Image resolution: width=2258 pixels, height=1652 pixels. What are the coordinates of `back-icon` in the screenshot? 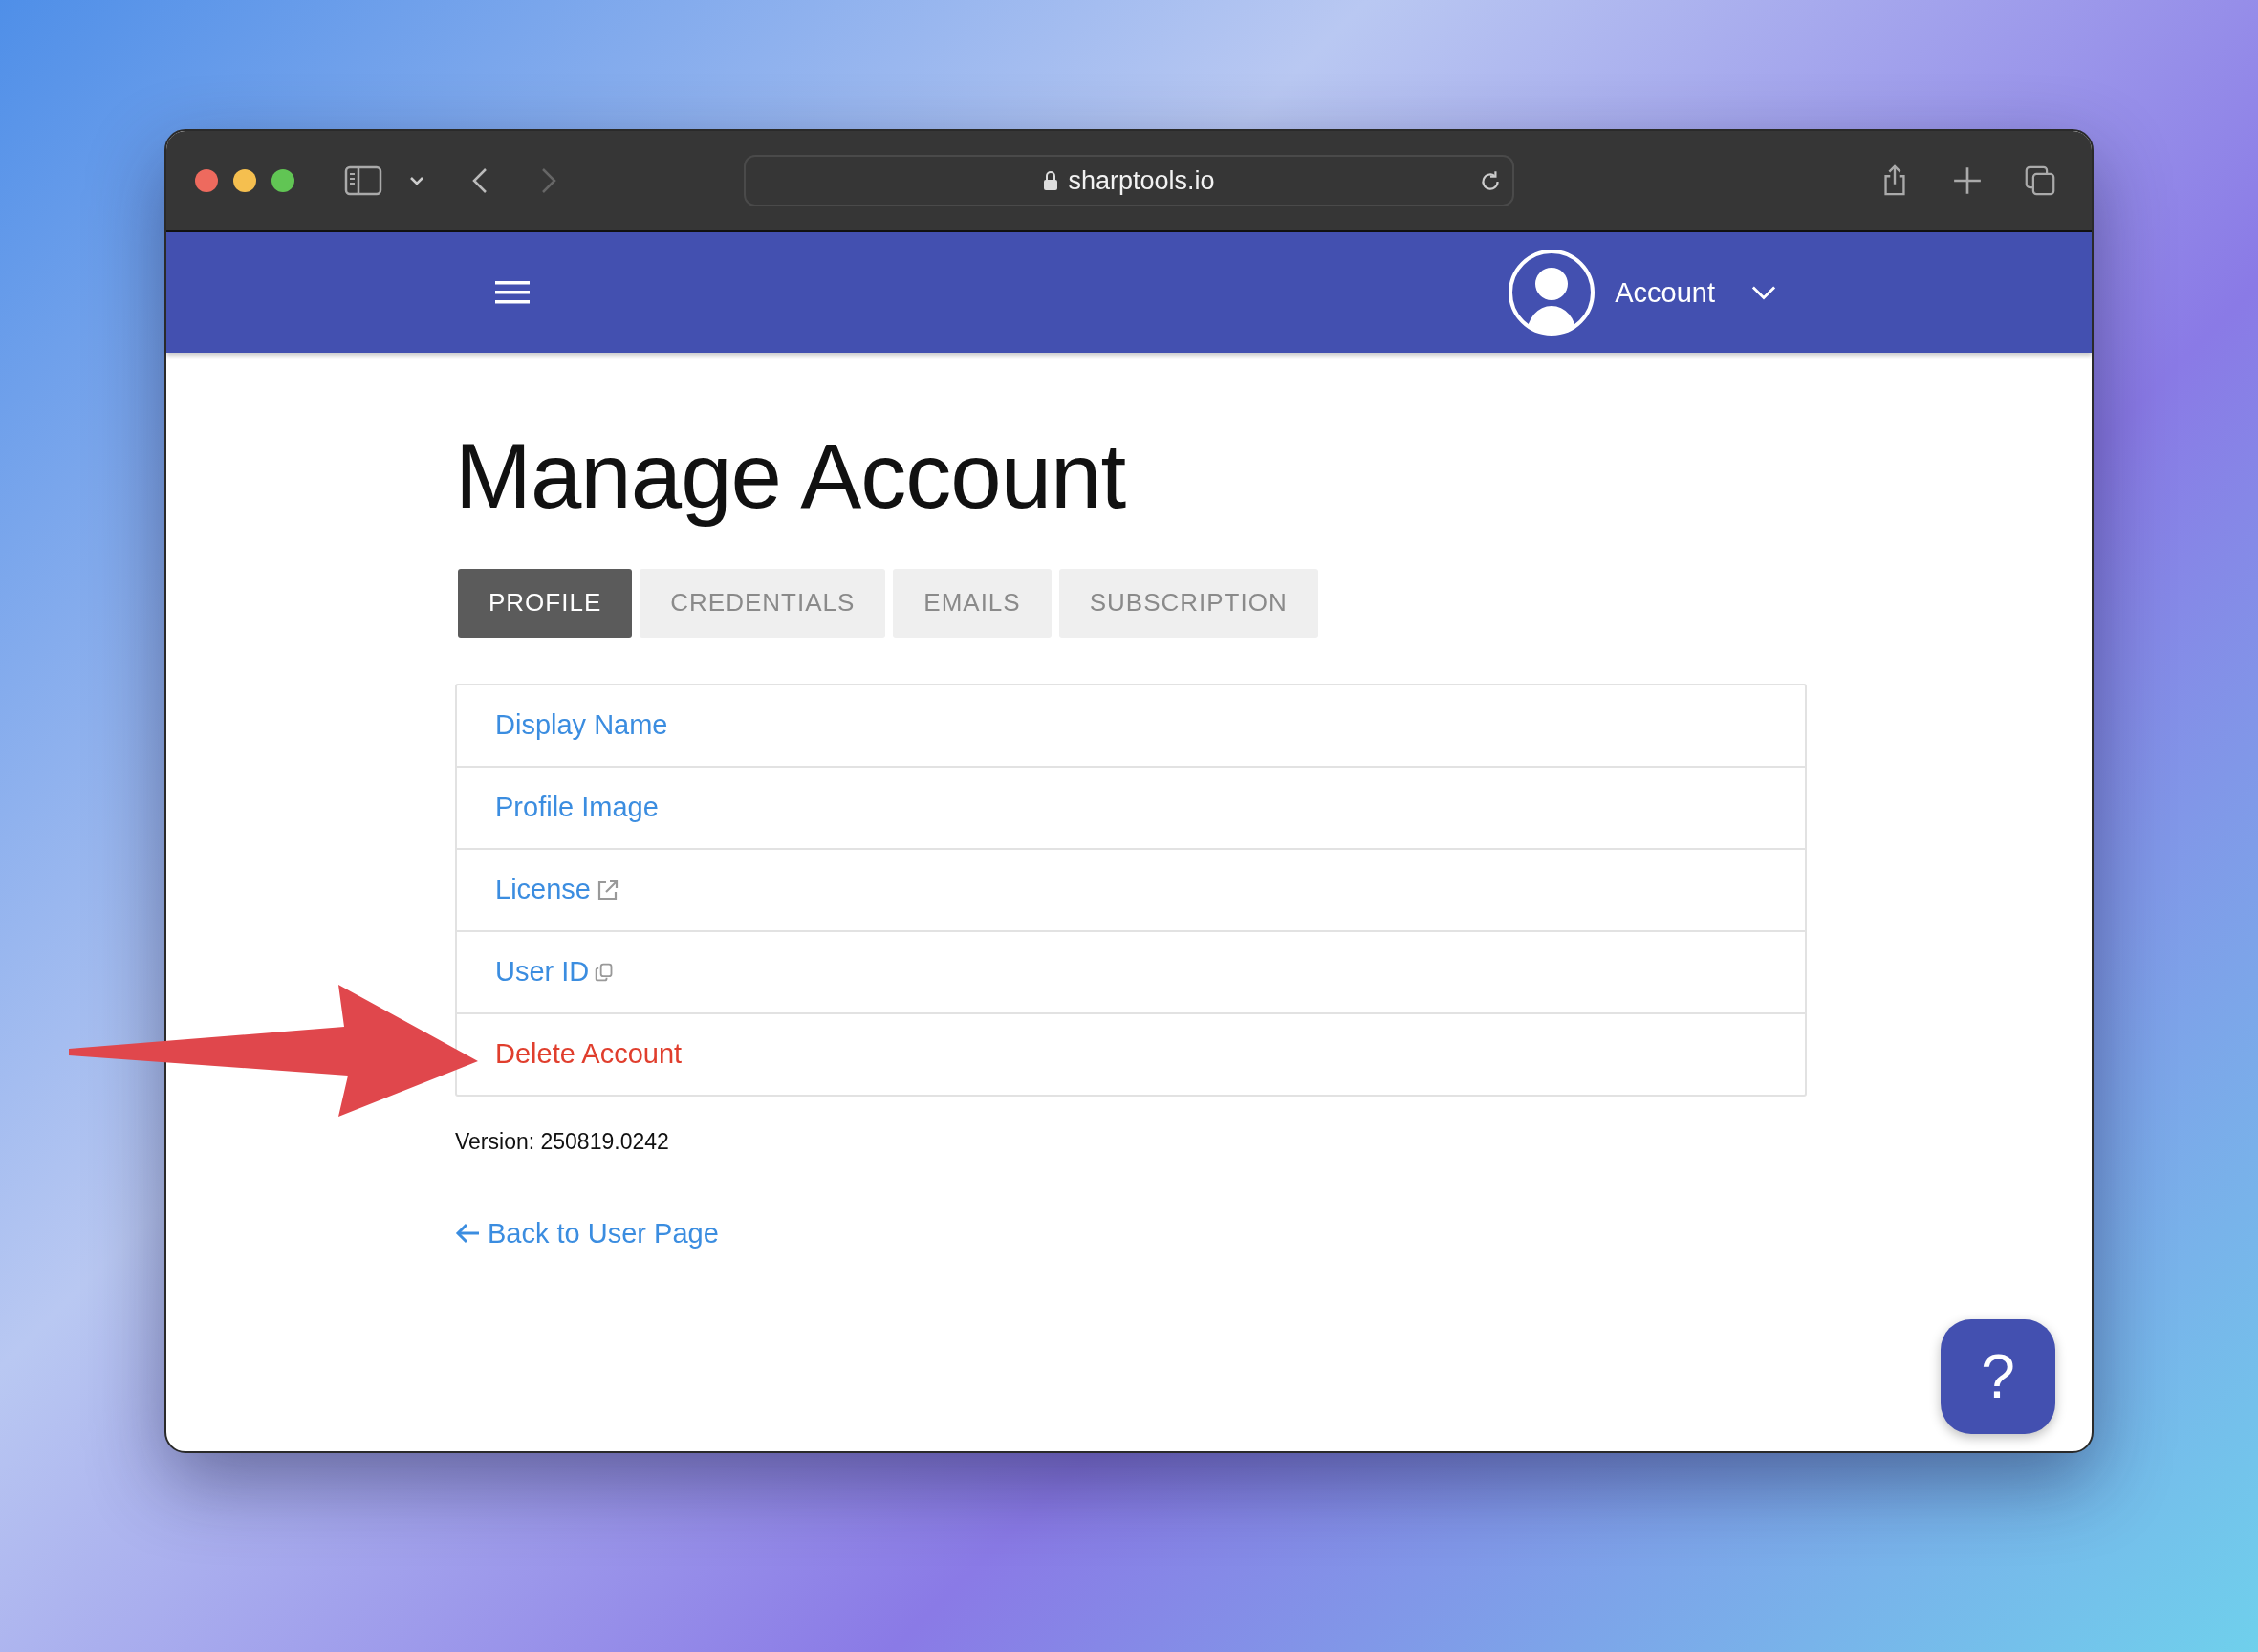 It's located at (480, 180).